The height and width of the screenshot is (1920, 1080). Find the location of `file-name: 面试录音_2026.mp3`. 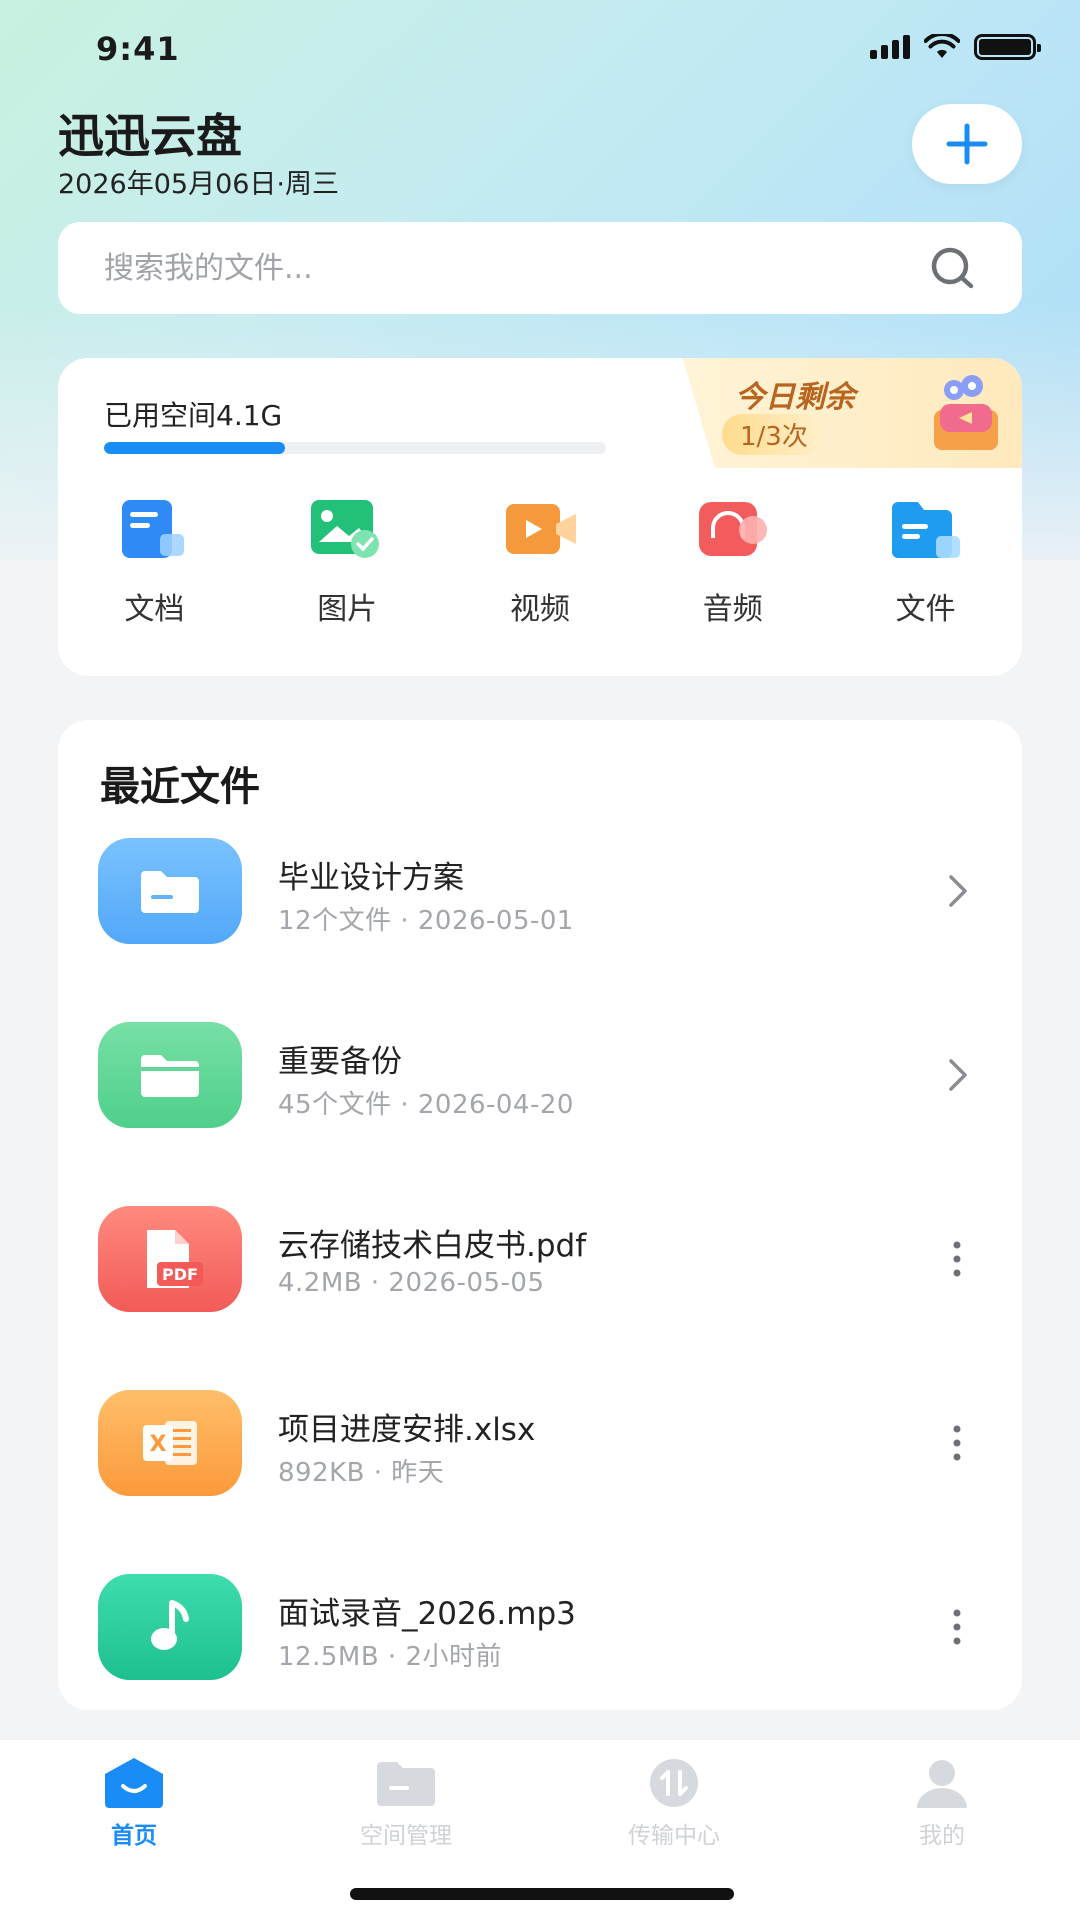

file-name: 面试录音_2026.mp3 is located at coordinates (427, 1614).